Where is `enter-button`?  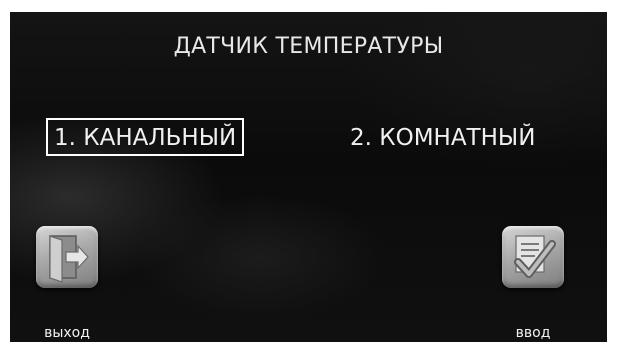
enter-button is located at coordinates (533, 257).